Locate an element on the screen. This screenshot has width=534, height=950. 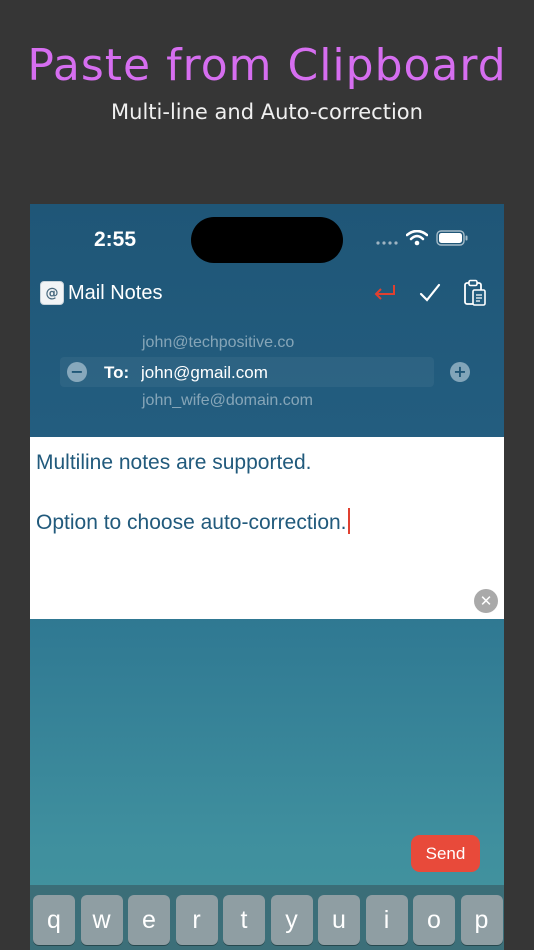
minus-icon: − is located at coordinates (77, 371).